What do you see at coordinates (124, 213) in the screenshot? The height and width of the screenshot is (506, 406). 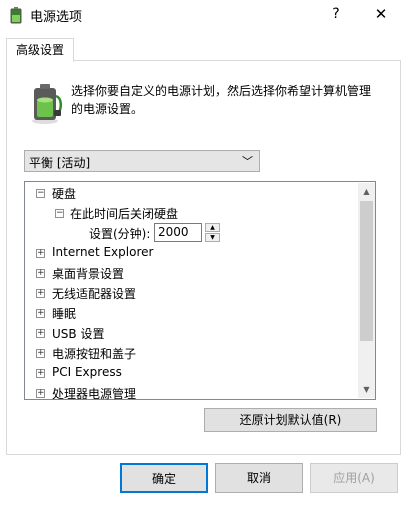 I see `tree-item-turn-off-disk-after: 在此时间后关闭硬盘` at bounding box center [124, 213].